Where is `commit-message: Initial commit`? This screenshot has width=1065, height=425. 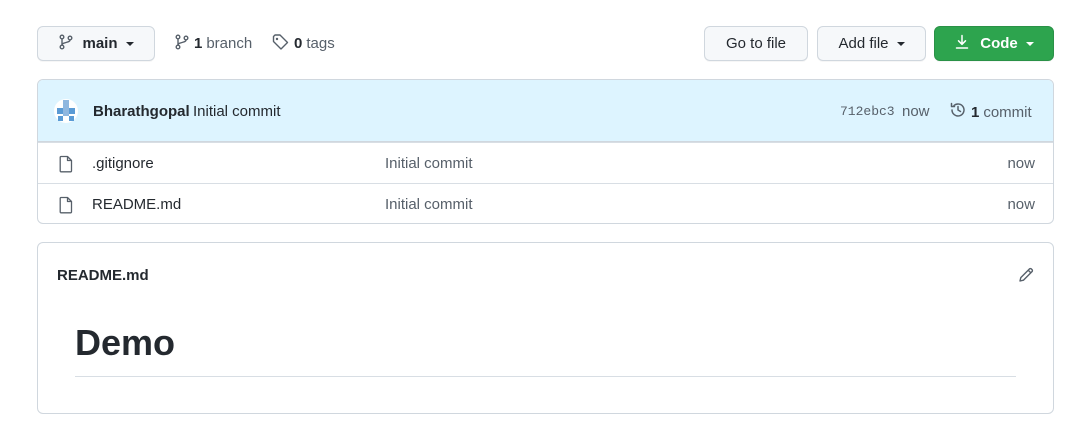
commit-message: Initial commit is located at coordinates (237, 111).